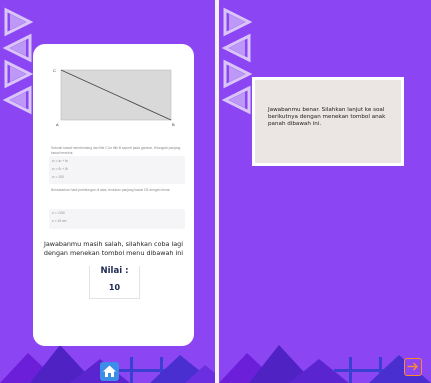 This screenshot has height=383, width=431. What do you see at coordinates (114, 287) in the screenshot?
I see `score-value: 10` at bounding box center [114, 287].